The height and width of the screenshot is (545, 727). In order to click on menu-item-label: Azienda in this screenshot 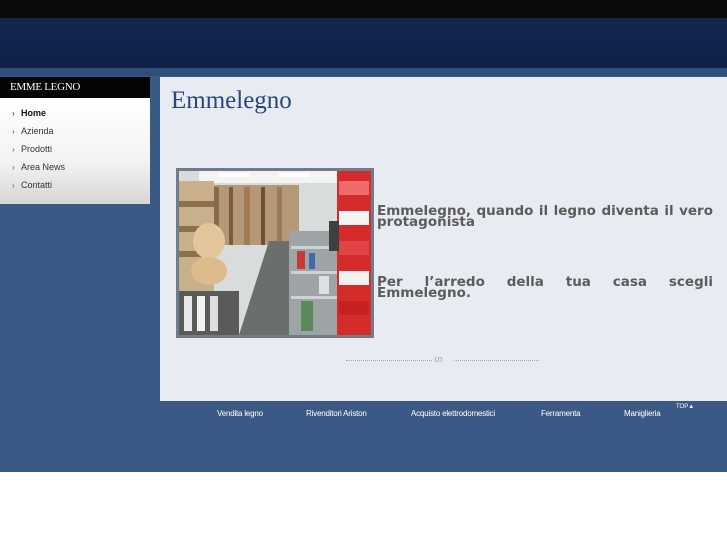, I will do `click(37, 131)`.